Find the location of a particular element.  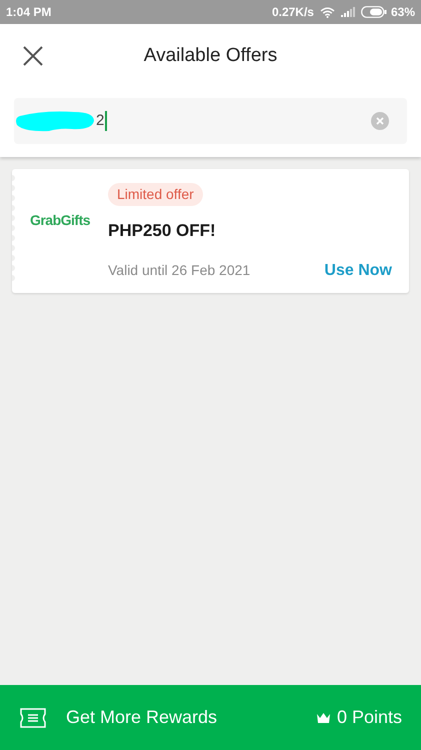

battery-percent: 63% is located at coordinates (402, 12).